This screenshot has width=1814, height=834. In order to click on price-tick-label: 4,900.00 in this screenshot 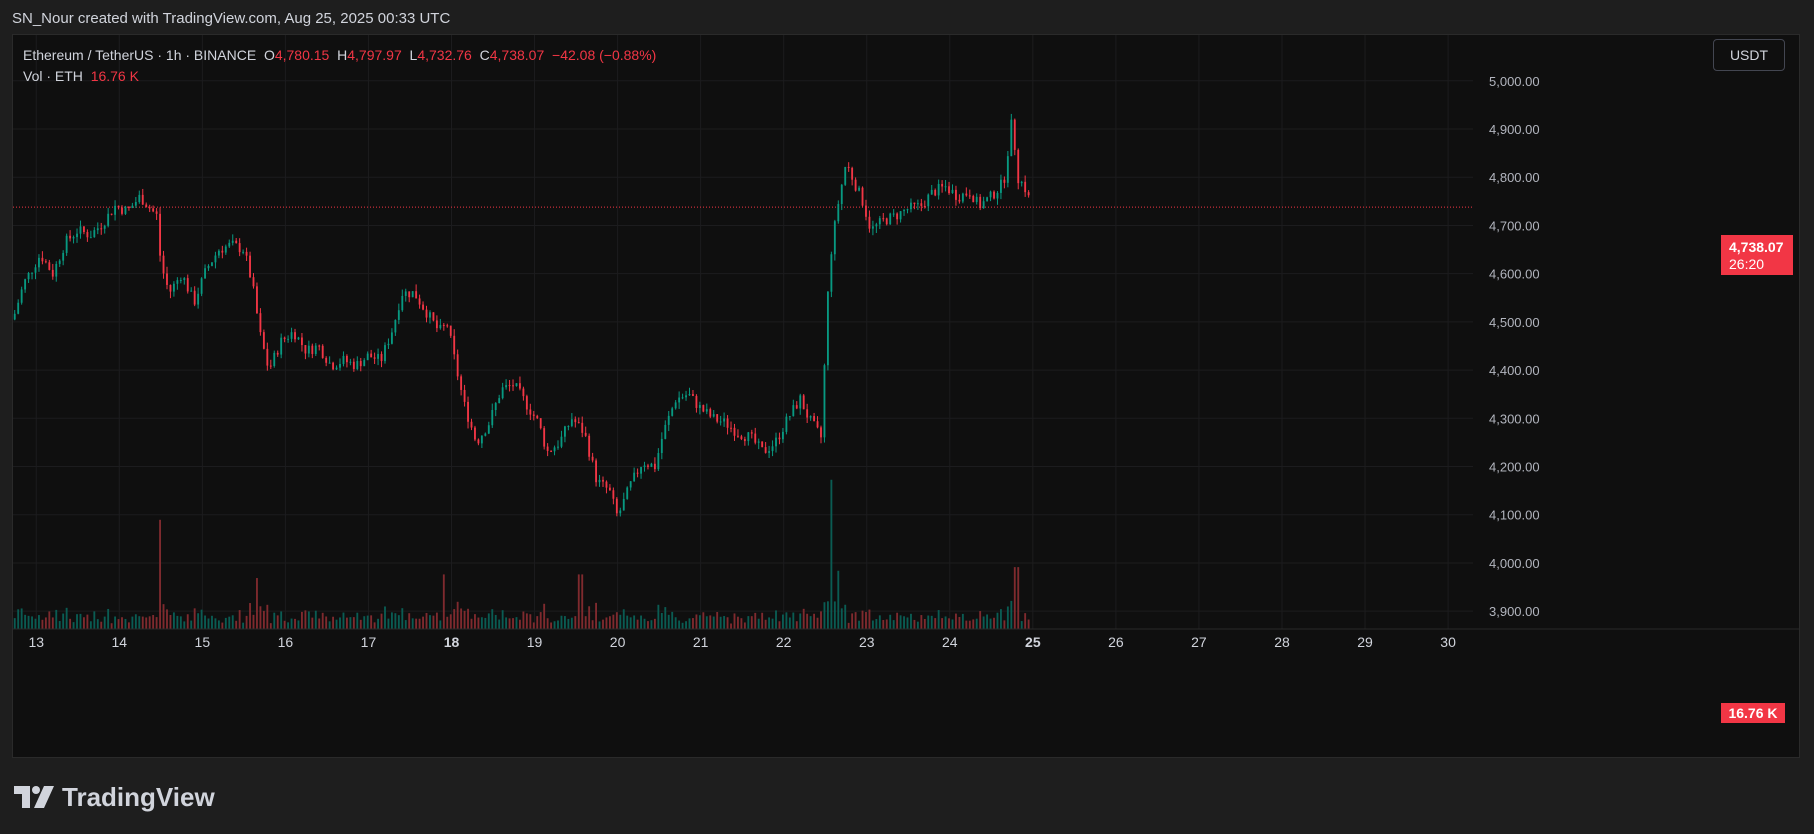, I will do `click(1514, 129)`.